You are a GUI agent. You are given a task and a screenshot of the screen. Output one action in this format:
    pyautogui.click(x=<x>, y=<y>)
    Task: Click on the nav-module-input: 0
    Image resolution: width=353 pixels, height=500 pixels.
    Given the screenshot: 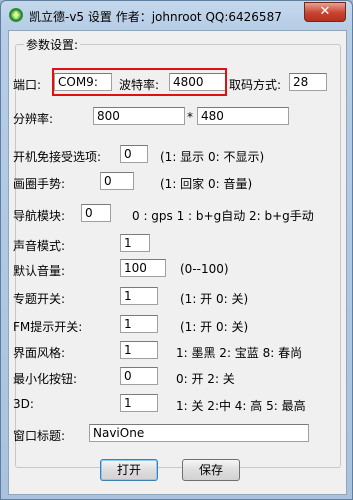 What is the action you would take?
    pyautogui.click(x=96, y=213)
    